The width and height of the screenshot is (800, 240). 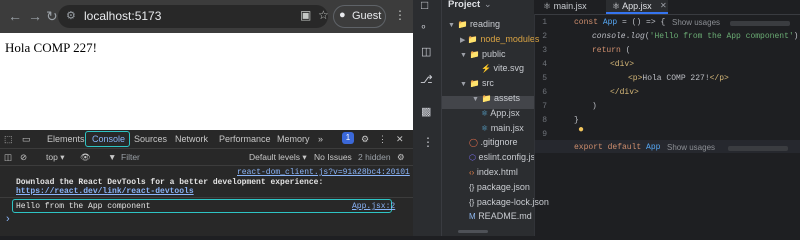 What do you see at coordinates (400, 139) in the screenshot?
I see `close-devtools-icon: ✕` at bounding box center [400, 139].